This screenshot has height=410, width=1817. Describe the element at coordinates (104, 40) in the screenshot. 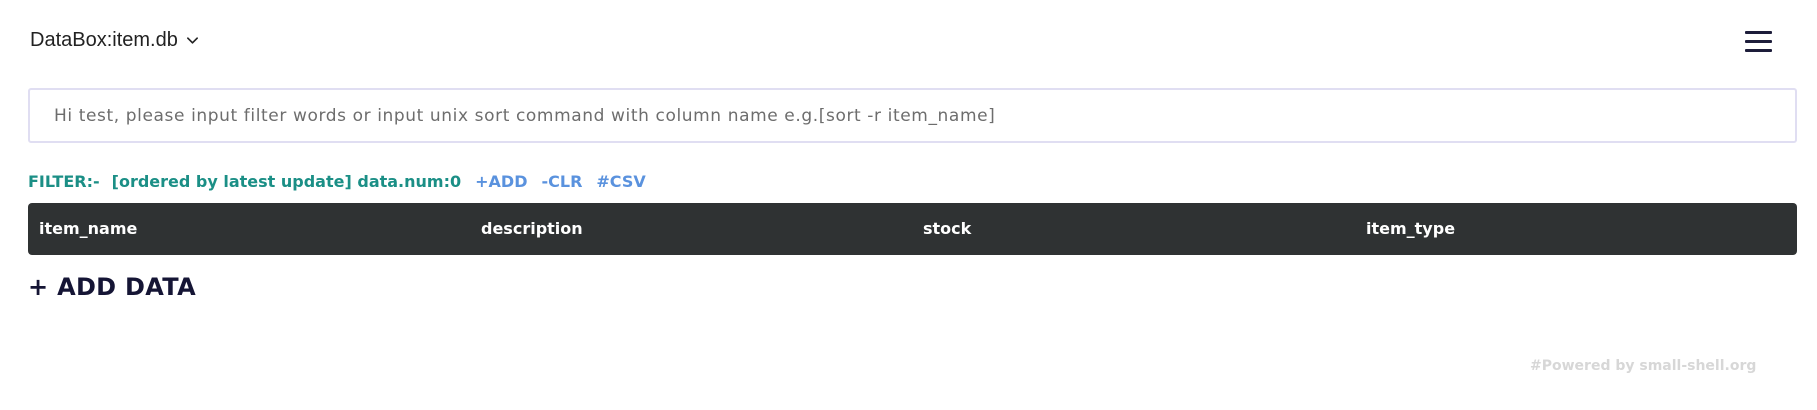

I see `database-name: DataBox:item.db` at that location.